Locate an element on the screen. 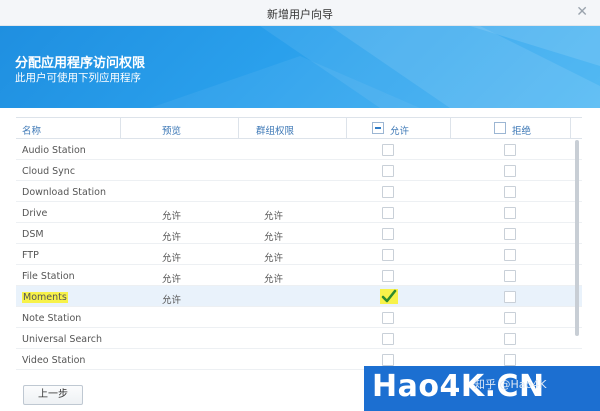 The height and width of the screenshot is (411, 600). column-deny-header: 拒绝 is located at coordinates (522, 131).